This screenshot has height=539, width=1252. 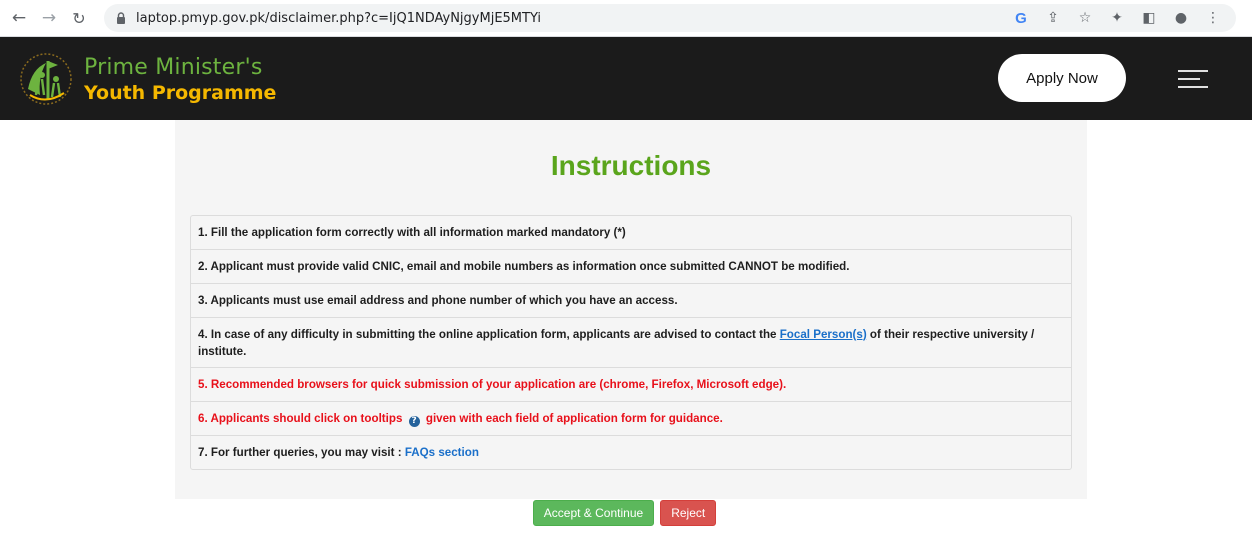 I want to click on back-arrow-icon: ←, so click(x=19, y=18).